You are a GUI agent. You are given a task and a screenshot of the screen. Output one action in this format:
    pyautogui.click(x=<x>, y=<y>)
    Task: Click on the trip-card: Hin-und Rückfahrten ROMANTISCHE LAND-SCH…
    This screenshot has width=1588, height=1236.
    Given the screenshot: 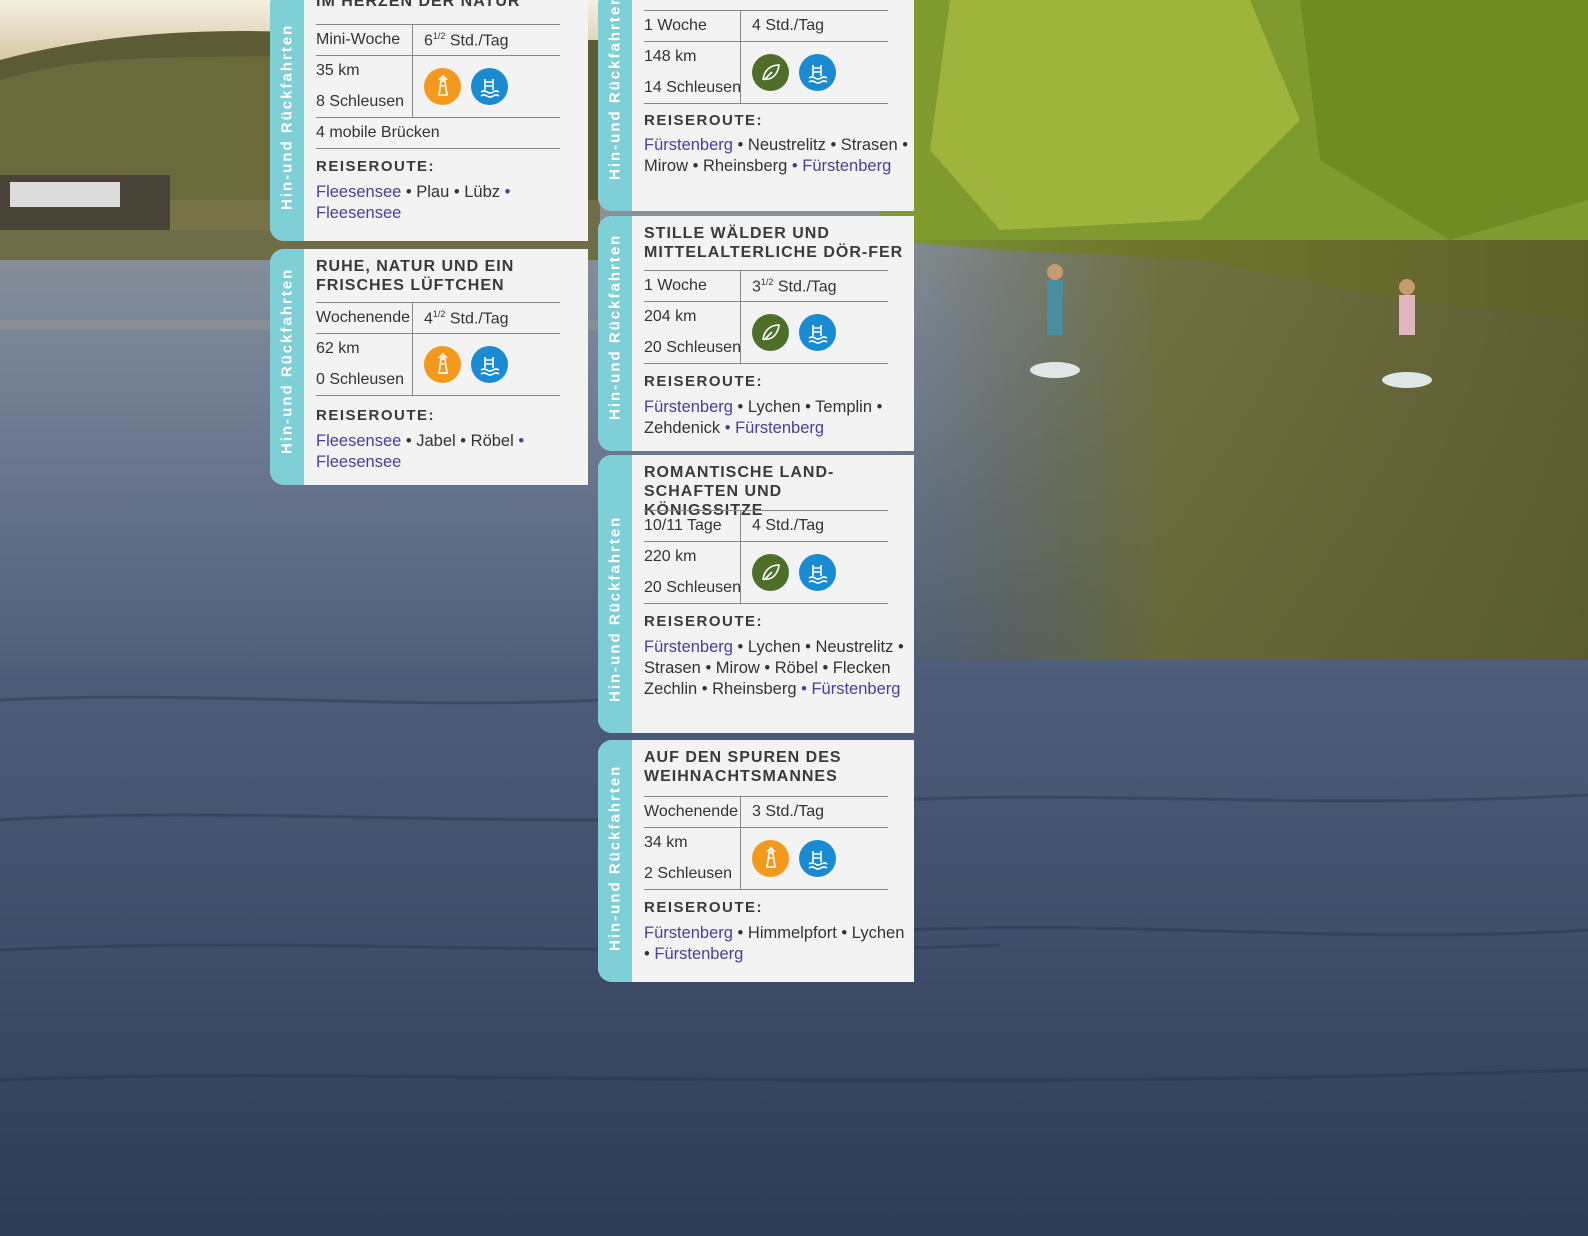 What is the action you would take?
    pyautogui.click(x=756, y=594)
    